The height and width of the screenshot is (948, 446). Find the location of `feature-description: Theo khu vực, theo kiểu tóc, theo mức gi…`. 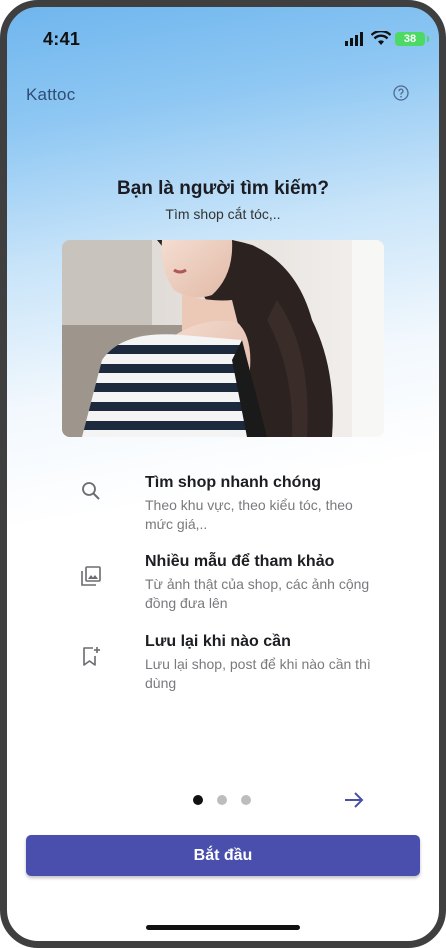

feature-description: Theo khu vực, theo kiểu tóc, theo mức gi… is located at coordinates (249, 514).